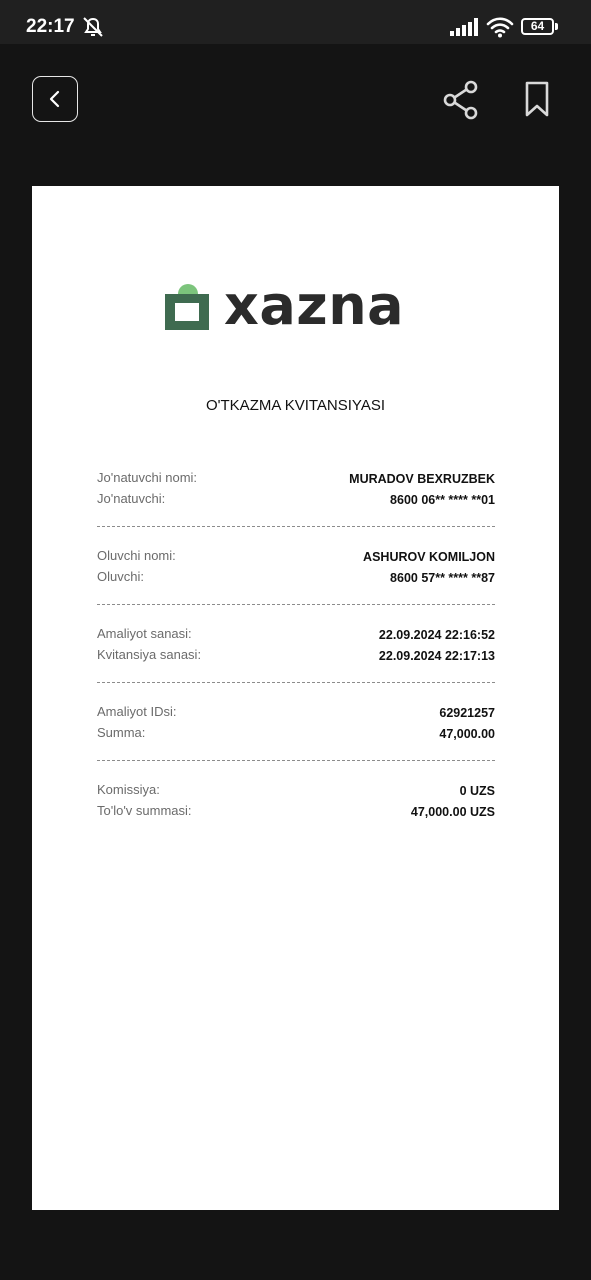  I want to click on wifi-icon, so click(500, 29).